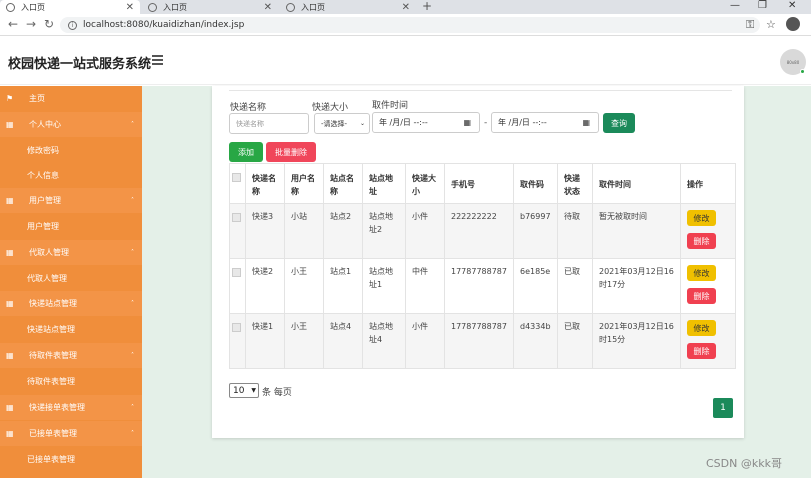 The image size is (811, 478). I want to click on sidebar-item-user-management: 用户管理, so click(71, 226).